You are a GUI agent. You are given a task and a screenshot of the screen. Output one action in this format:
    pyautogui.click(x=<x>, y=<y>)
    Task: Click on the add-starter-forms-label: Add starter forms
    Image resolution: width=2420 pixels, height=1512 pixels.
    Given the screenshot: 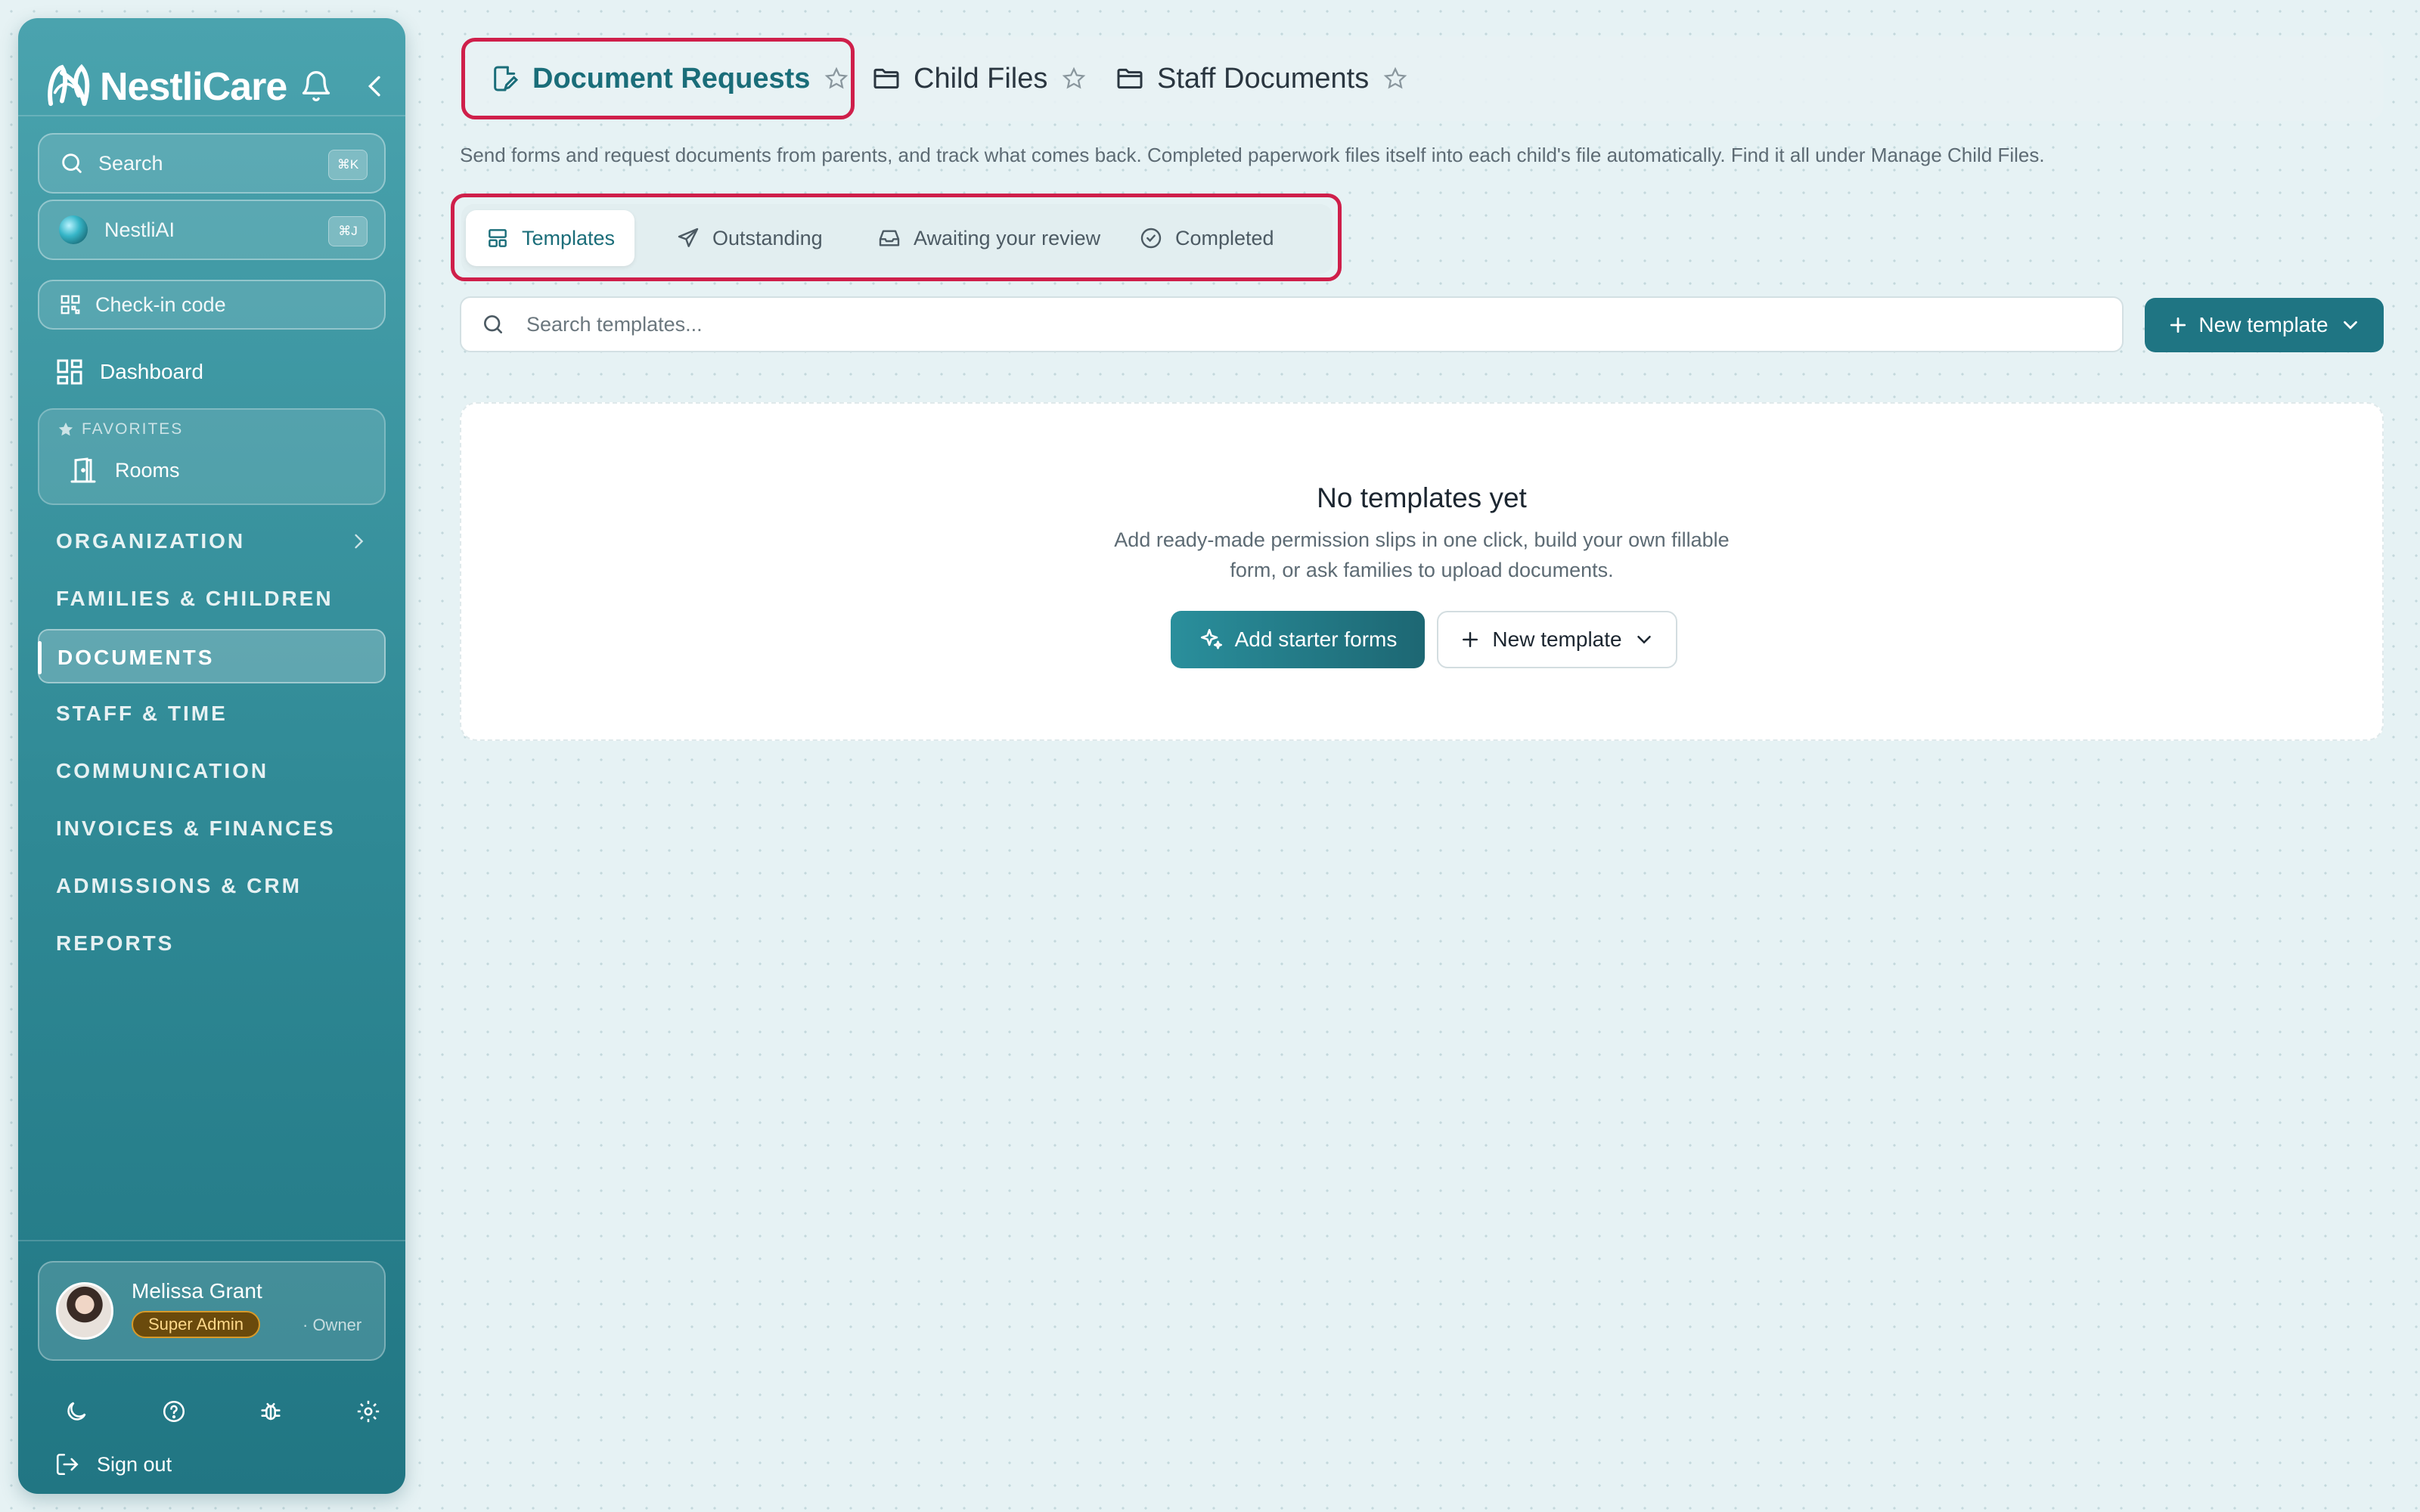 What is the action you would take?
    pyautogui.click(x=1316, y=639)
    